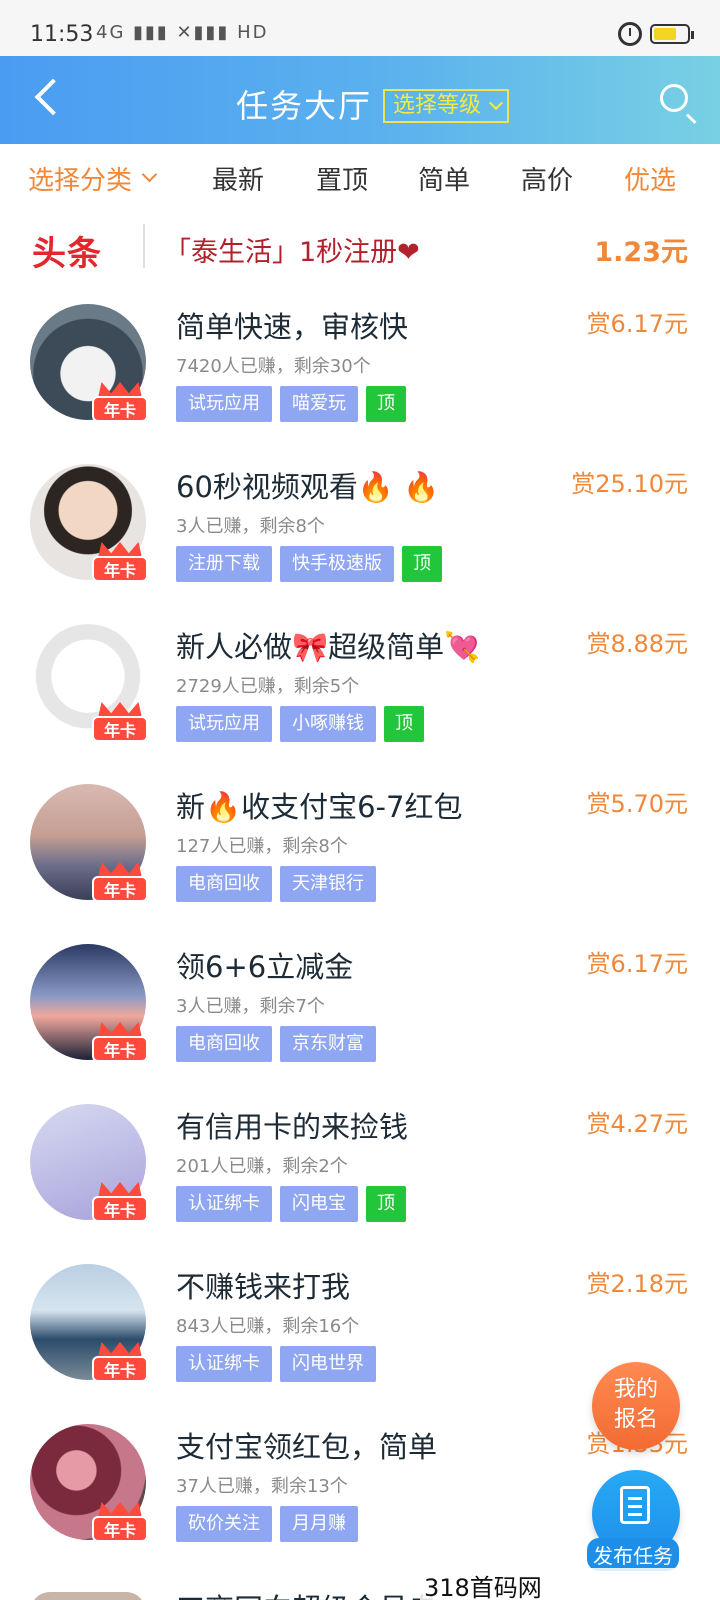 Image resolution: width=720 pixels, height=1600 pixels. Describe the element at coordinates (268, 686) in the screenshot. I see `task-meta: 2729人已赚，剩余5个` at that location.